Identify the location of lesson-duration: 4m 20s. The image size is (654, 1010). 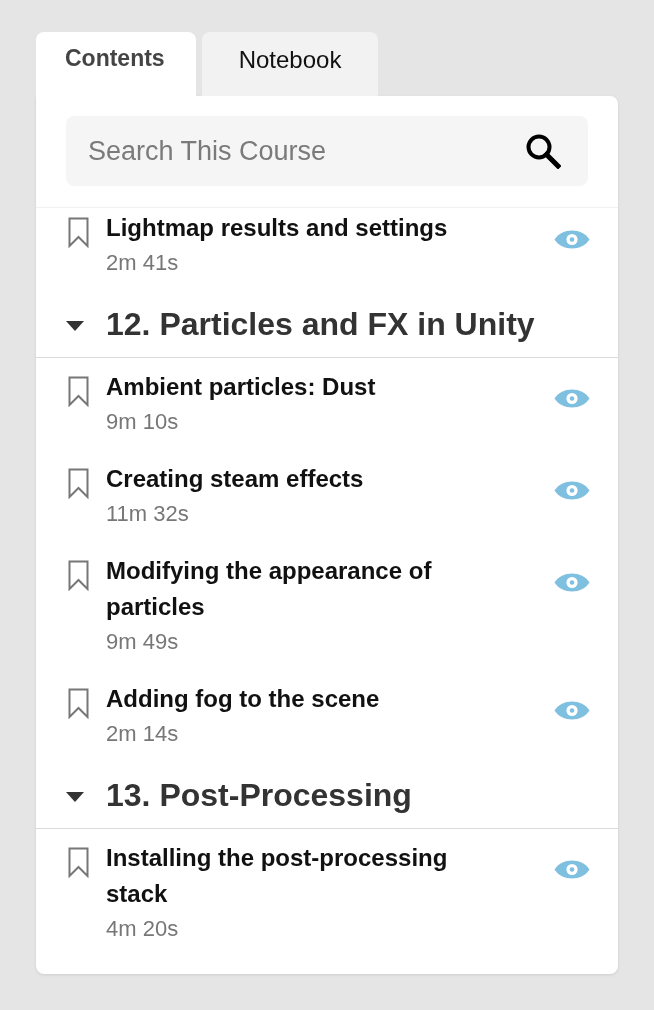
(142, 929).